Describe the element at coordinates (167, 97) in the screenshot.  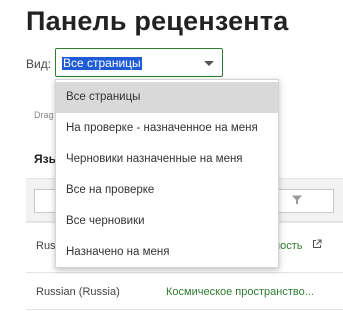
I see `dropdown-option-all-pages: Все страницы` at that location.